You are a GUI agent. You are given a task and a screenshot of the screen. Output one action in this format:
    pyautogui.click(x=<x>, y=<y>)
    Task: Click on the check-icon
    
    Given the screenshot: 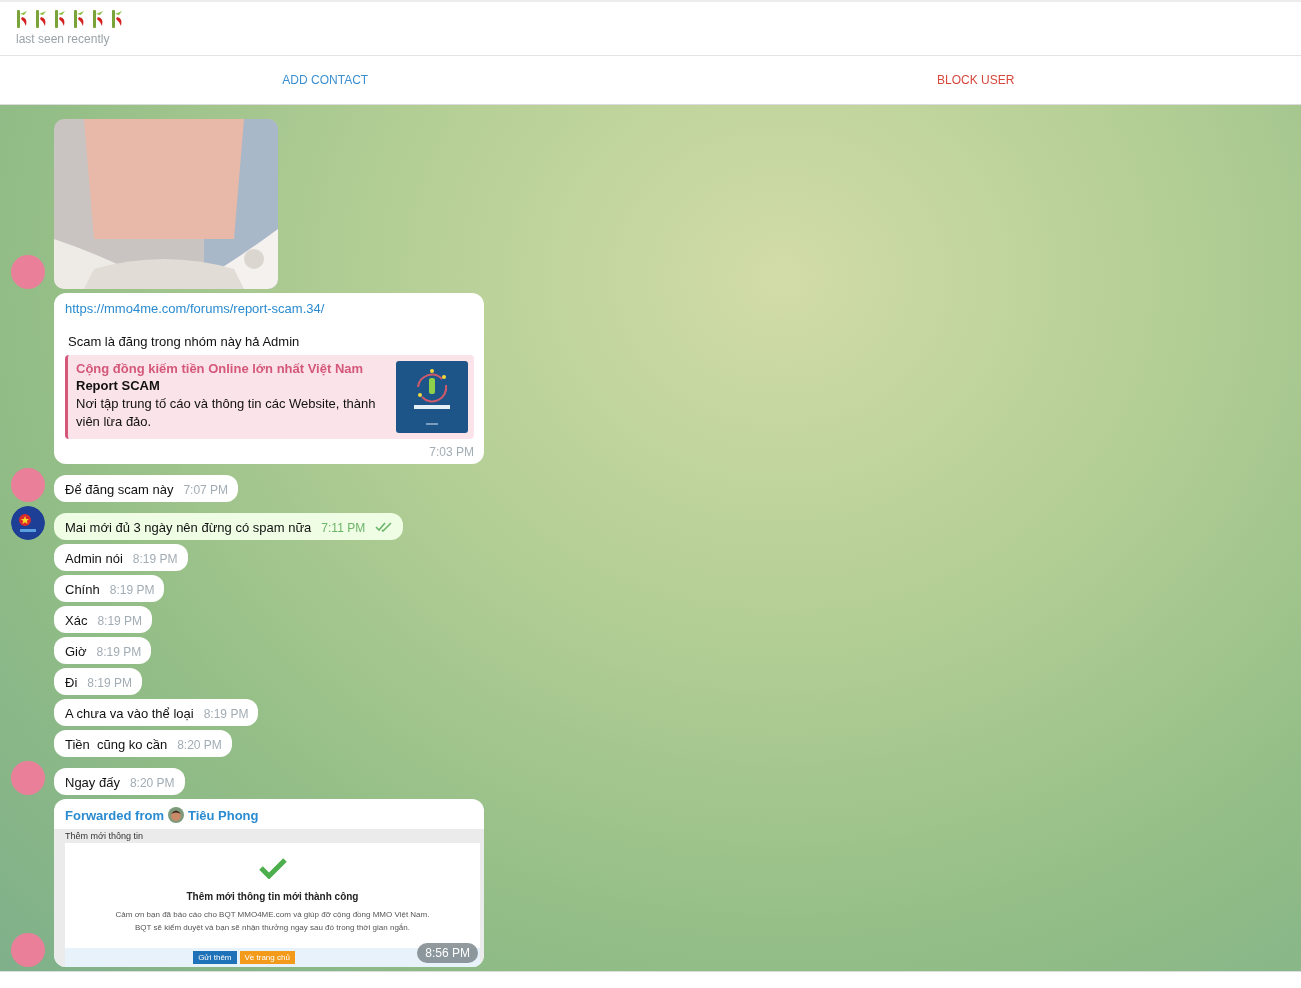 What is the action you would take?
    pyautogui.click(x=272, y=868)
    